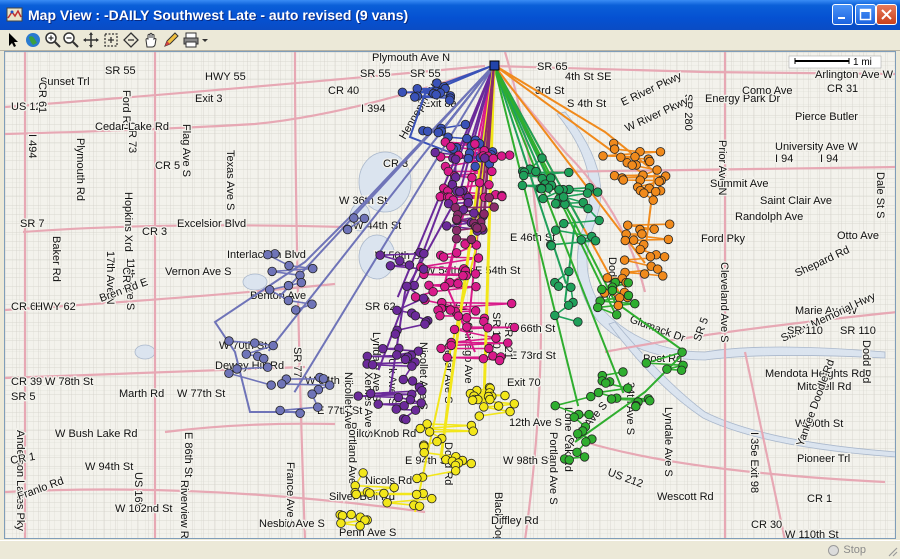 This screenshot has width=900, height=559. Describe the element at coordinates (494, 65) in the screenshot. I see `depot-marker` at that location.